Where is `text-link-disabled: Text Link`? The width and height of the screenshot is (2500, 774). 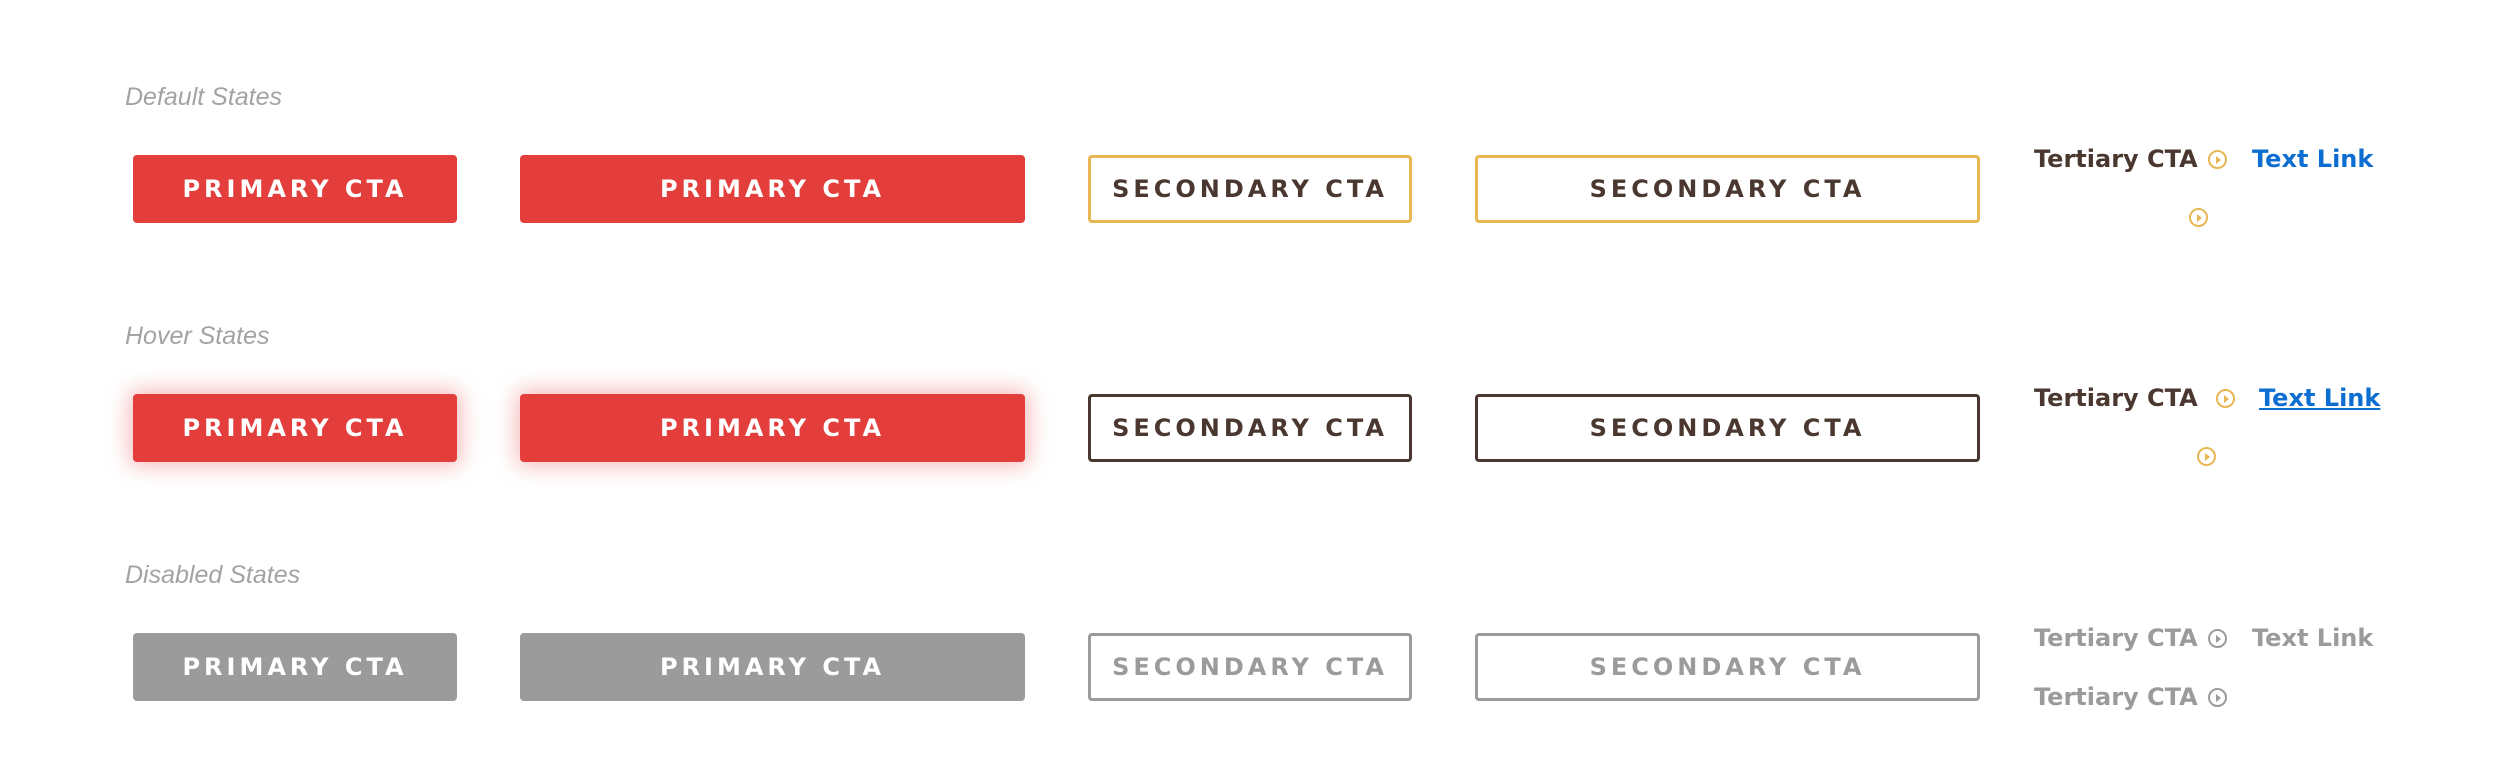 text-link-disabled: Text Link is located at coordinates (2313, 638).